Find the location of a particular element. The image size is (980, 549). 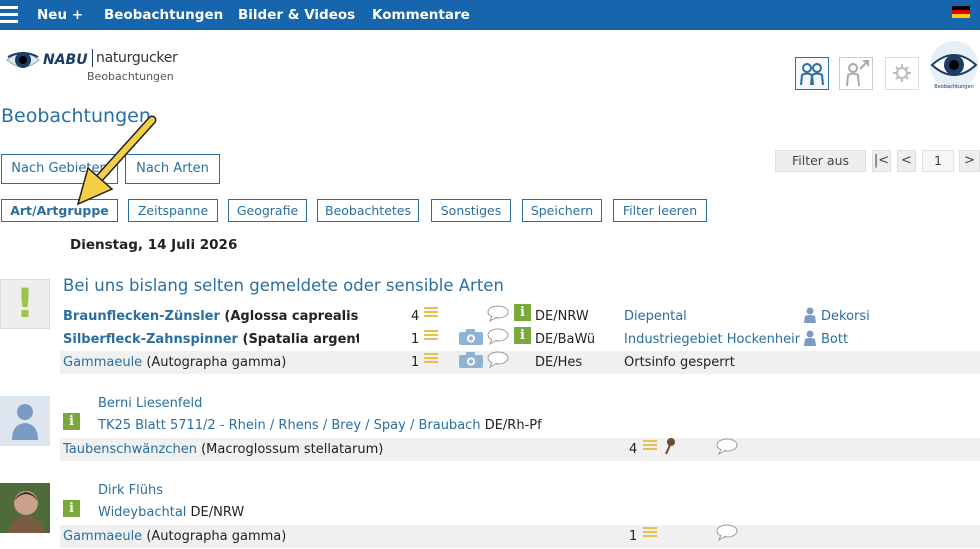

gear-icon is located at coordinates (902, 73).